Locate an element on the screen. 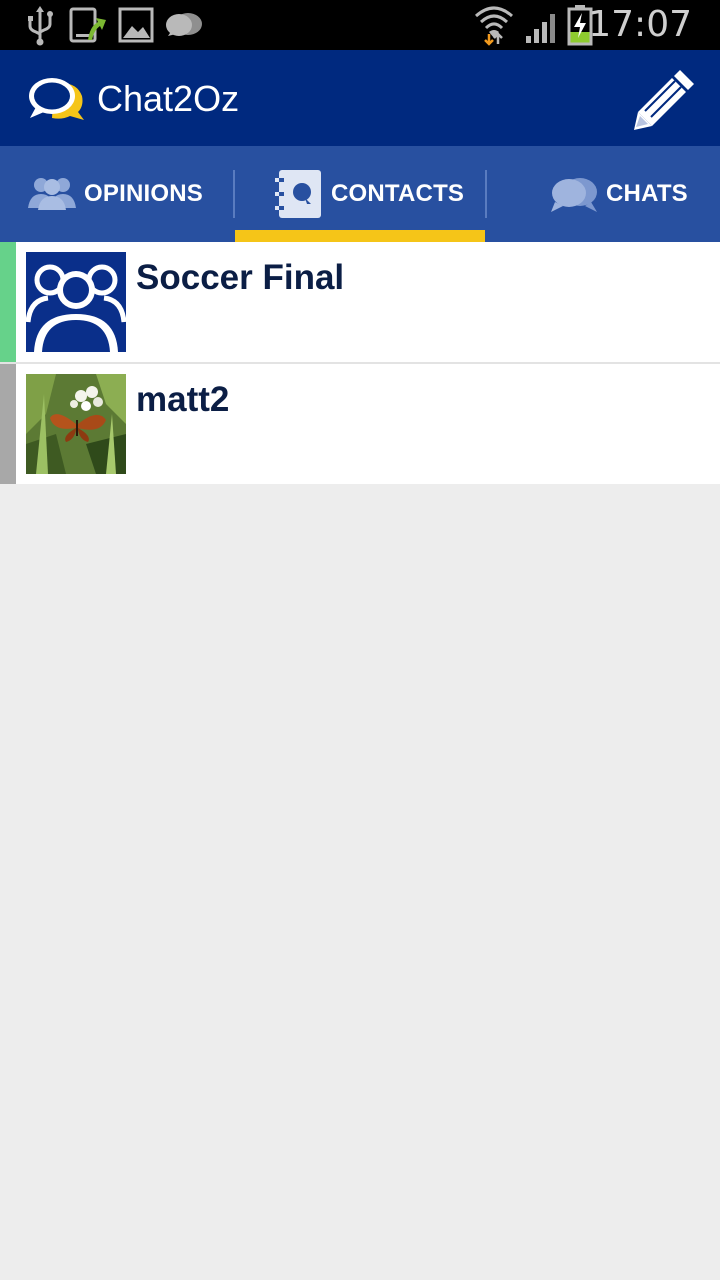  contact-name: matt2 is located at coordinates (183, 399).